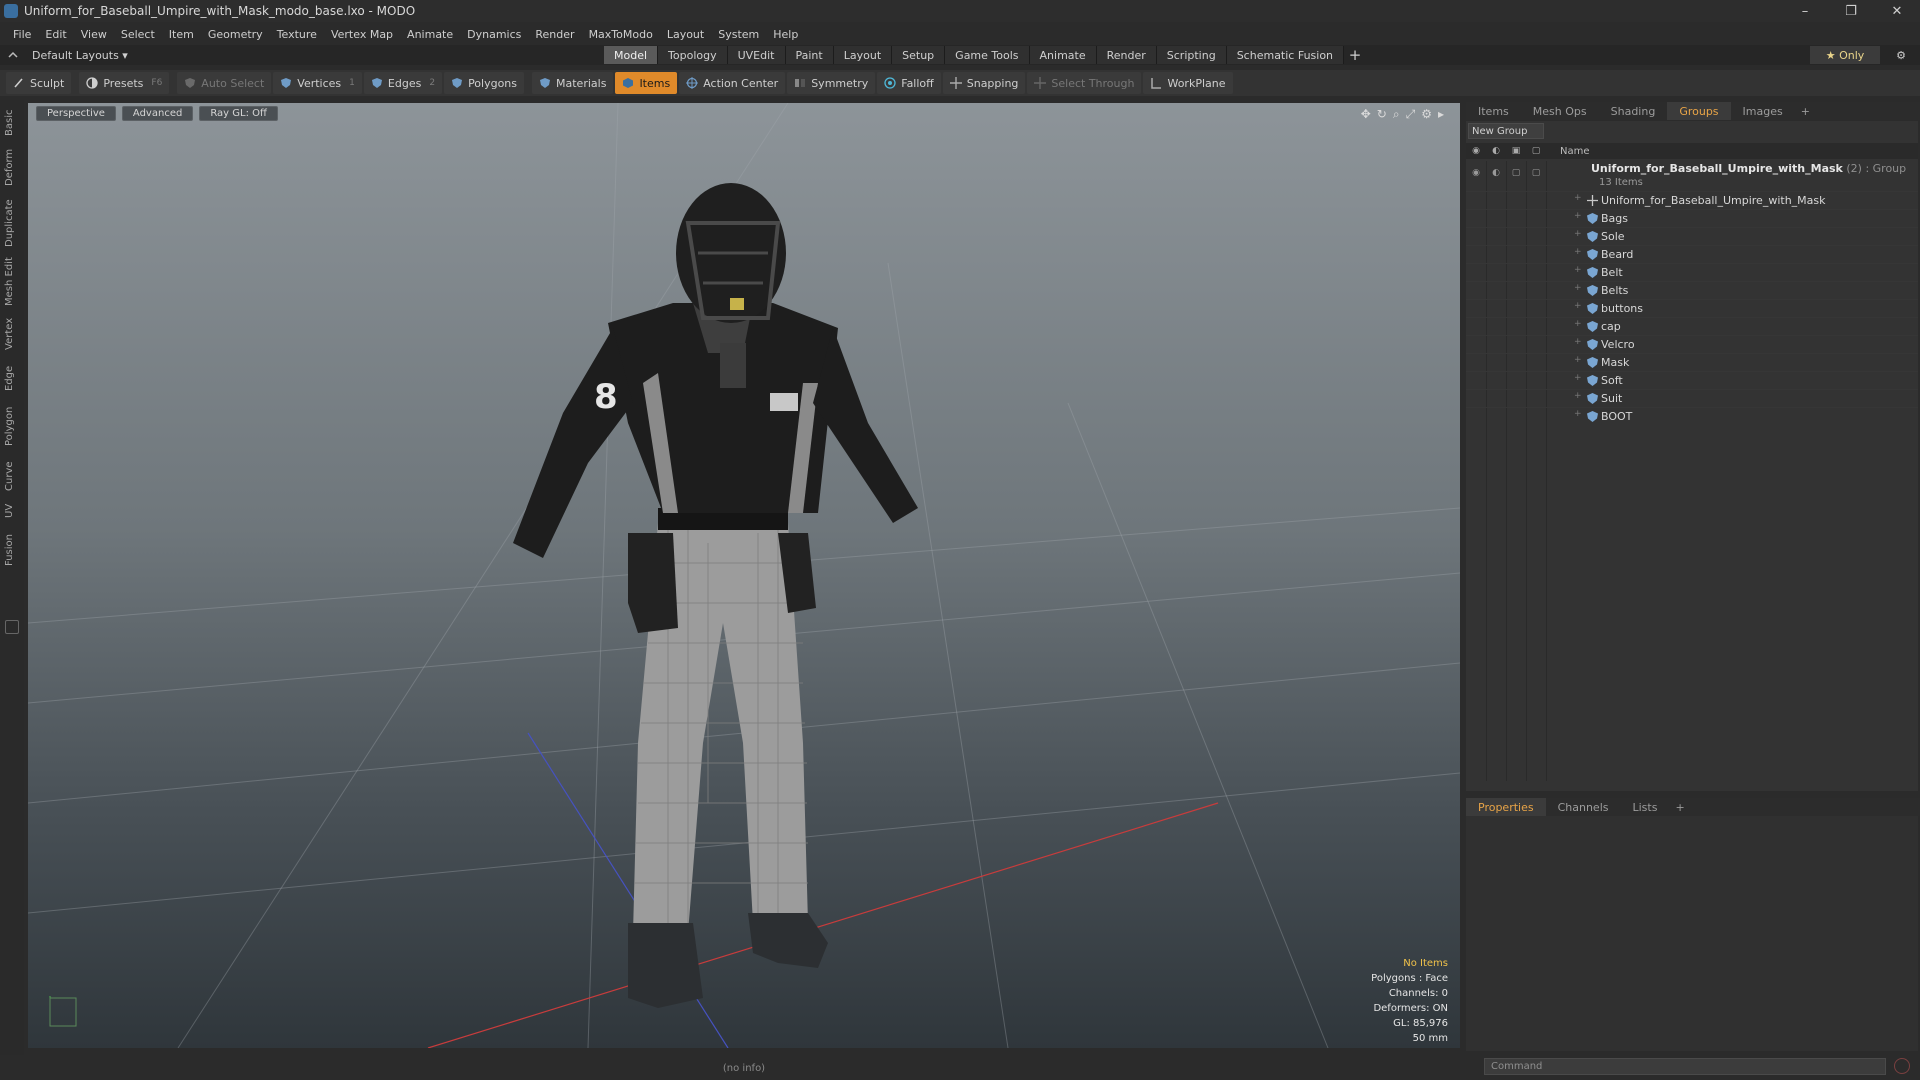  What do you see at coordinates (297, 34) in the screenshot?
I see `menu-texture: Texture` at bounding box center [297, 34].